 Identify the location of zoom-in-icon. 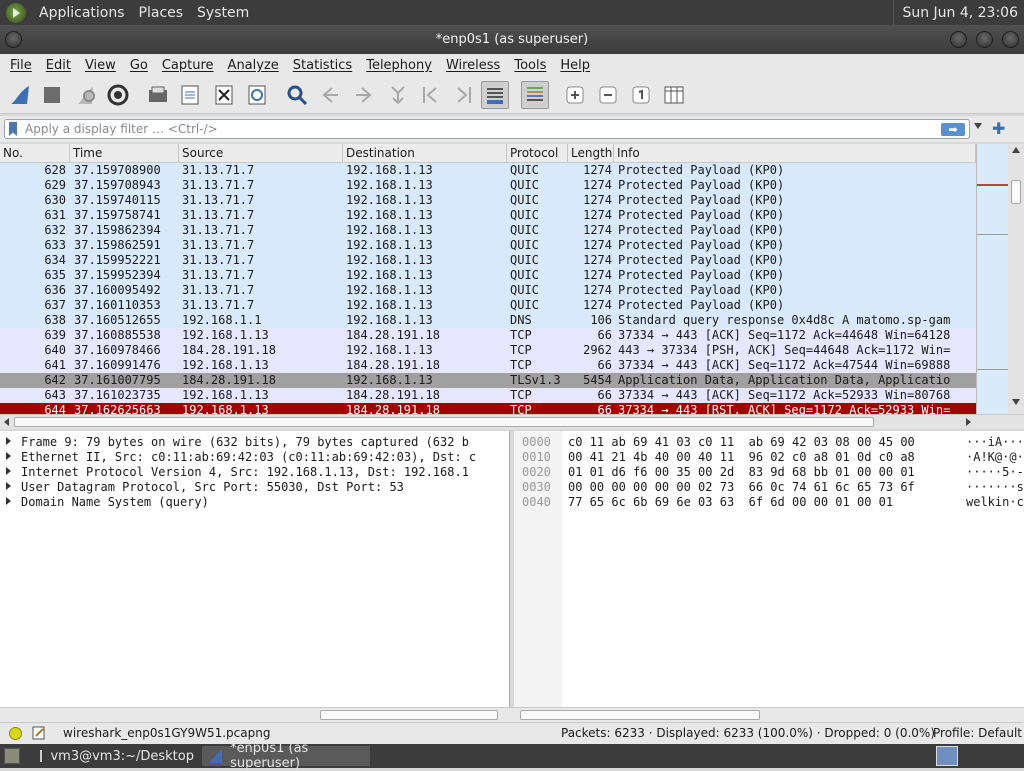
(575, 95).